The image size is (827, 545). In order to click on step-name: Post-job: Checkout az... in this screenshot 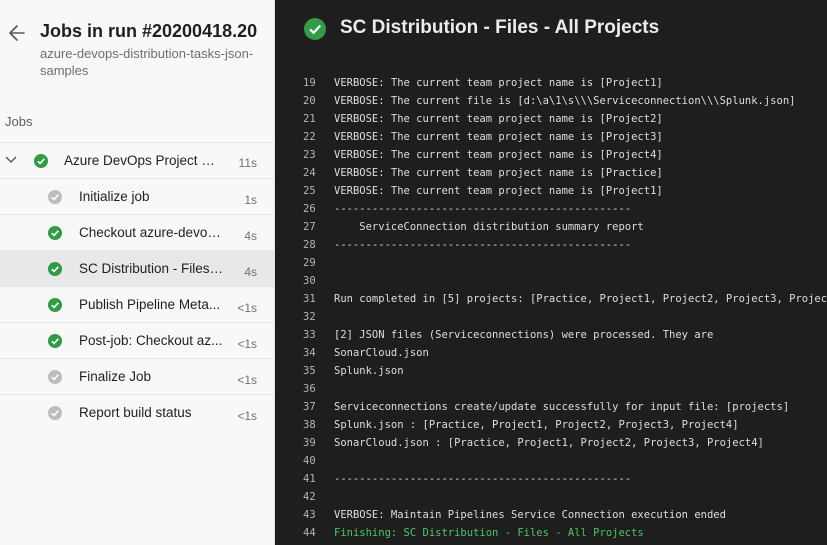, I will do `click(151, 340)`.